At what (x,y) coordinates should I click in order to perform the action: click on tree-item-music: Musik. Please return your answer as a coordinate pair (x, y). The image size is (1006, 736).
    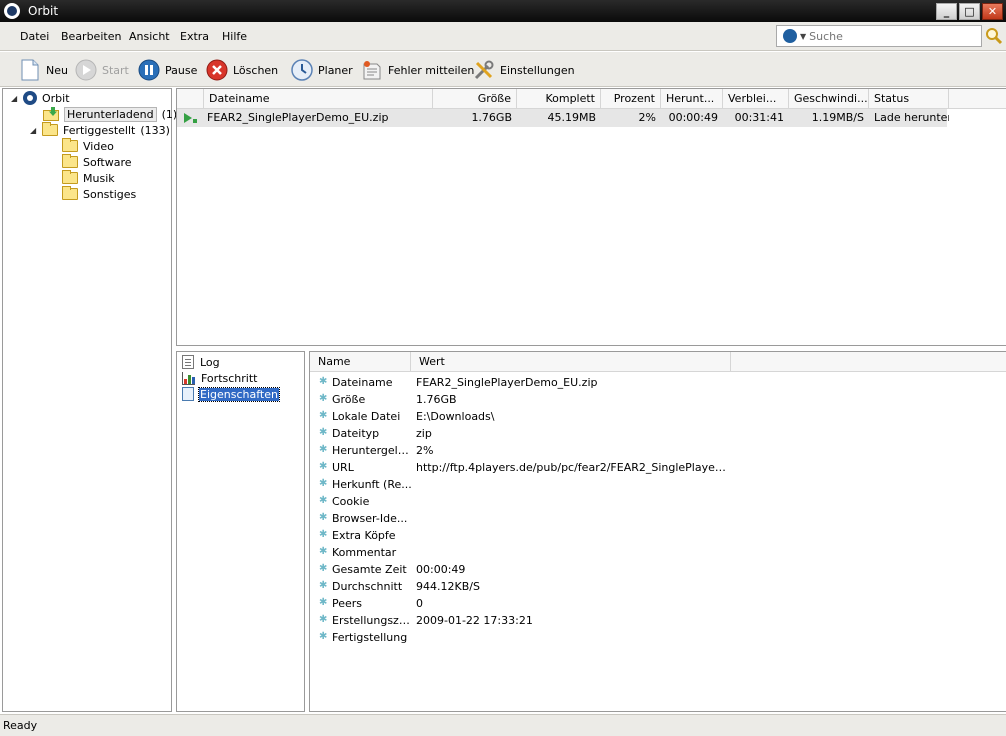
    Looking at the image, I should click on (88, 178).